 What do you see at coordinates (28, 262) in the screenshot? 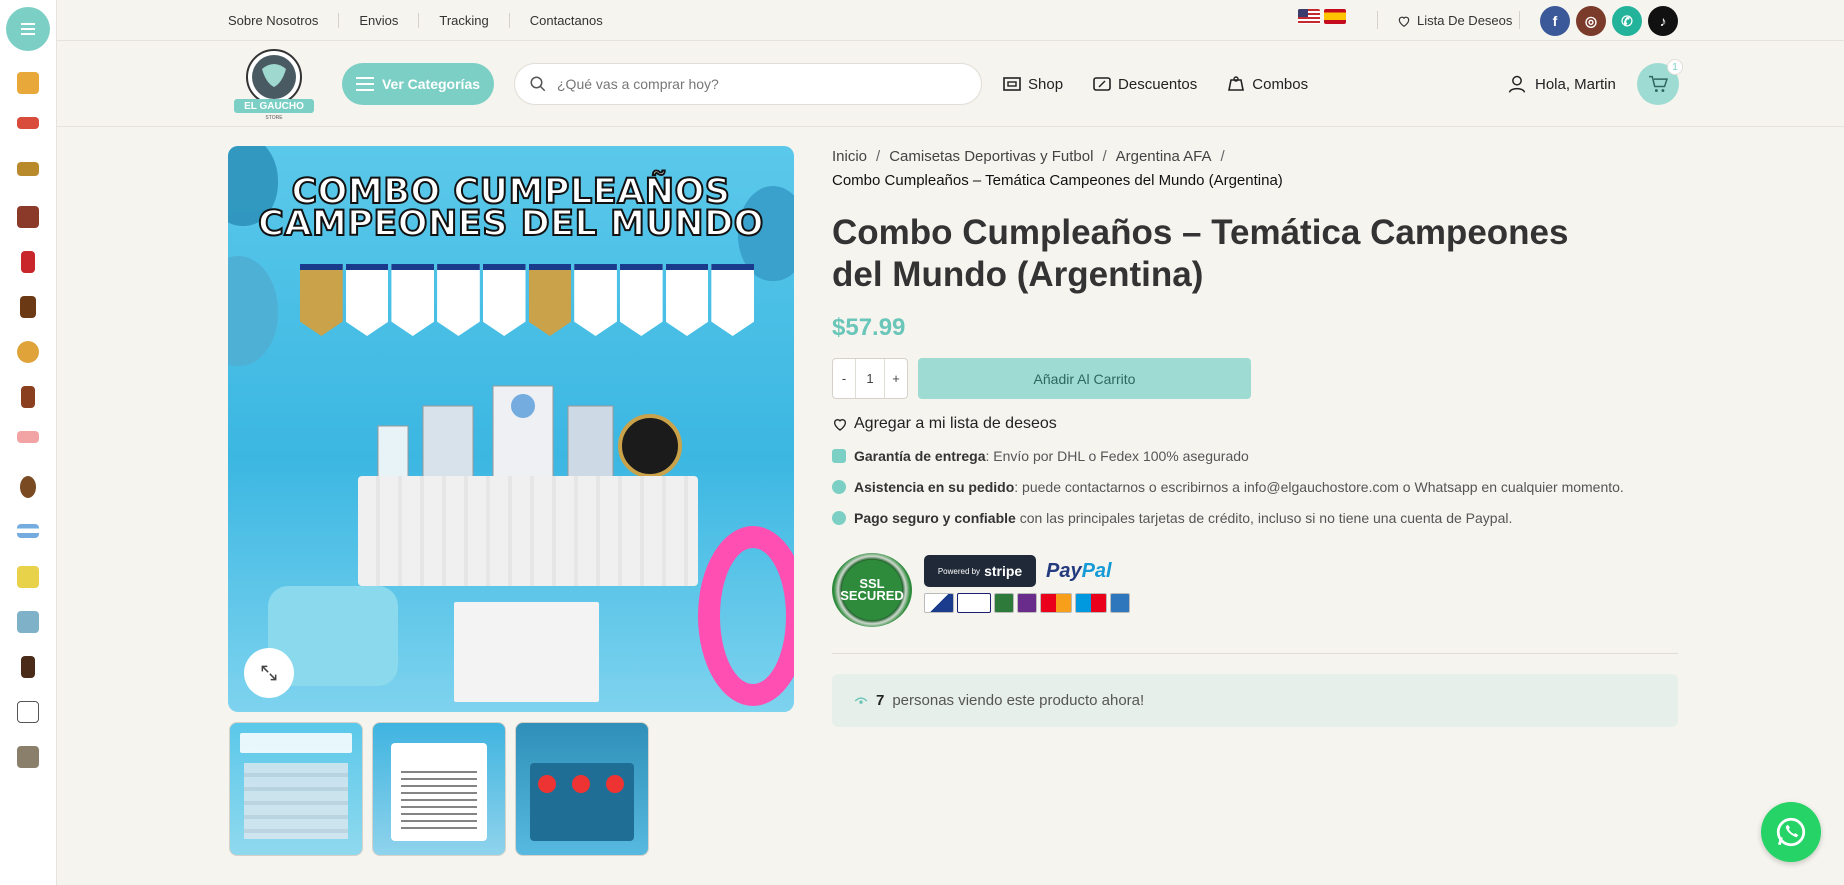
I see `golosinas-icon` at bounding box center [28, 262].